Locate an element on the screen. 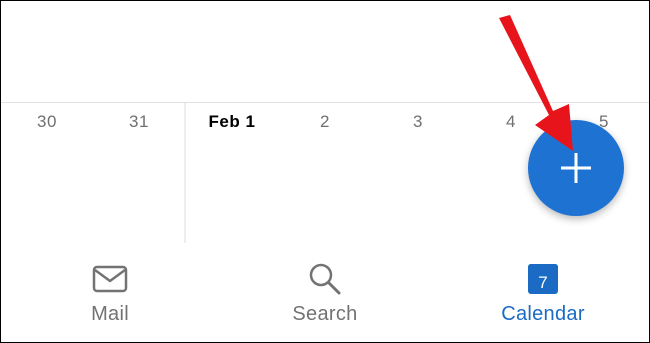  tab-search: Search is located at coordinates (325, 292).